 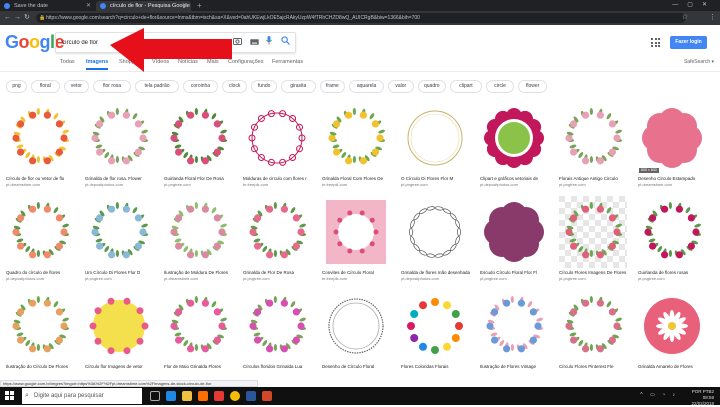 What do you see at coordinates (674, 272) in the screenshot?
I see `image-caption: Guirlanda de flores rosas` at bounding box center [674, 272].